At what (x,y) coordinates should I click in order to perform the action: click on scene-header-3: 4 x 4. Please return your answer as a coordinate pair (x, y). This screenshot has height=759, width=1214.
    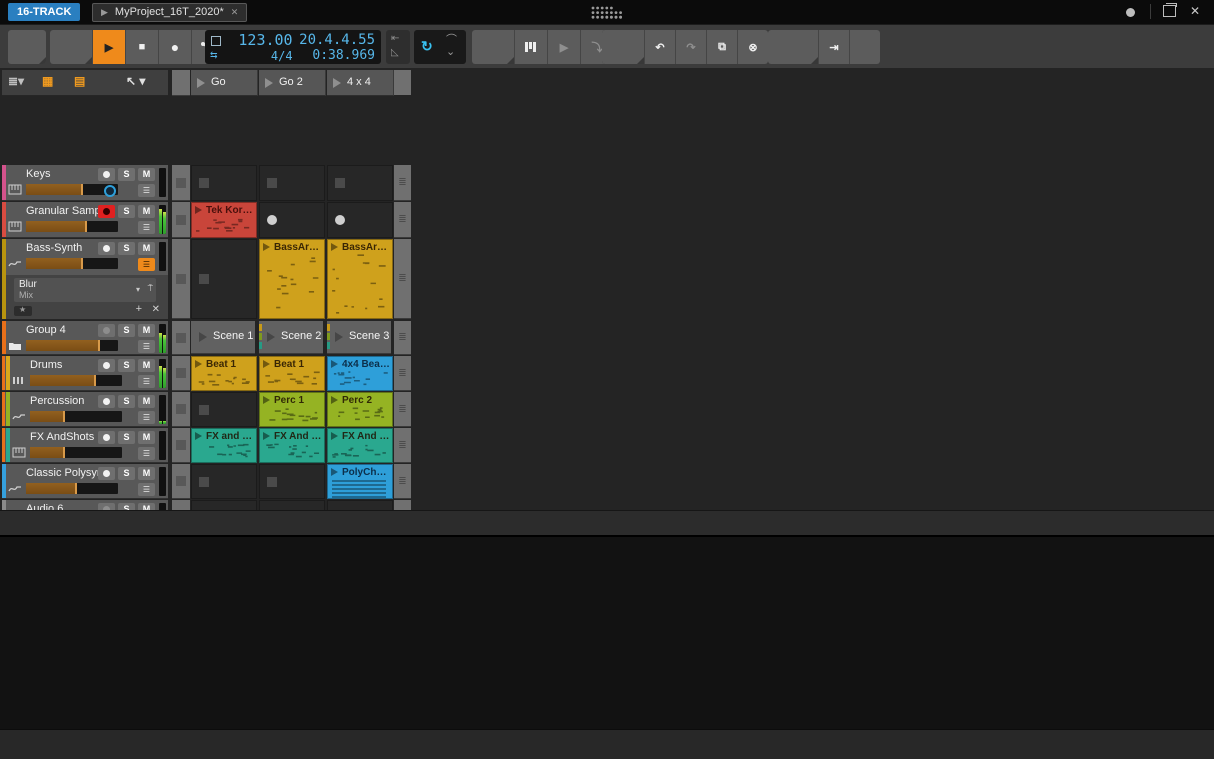
    Looking at the image, I should click on (360, 83).